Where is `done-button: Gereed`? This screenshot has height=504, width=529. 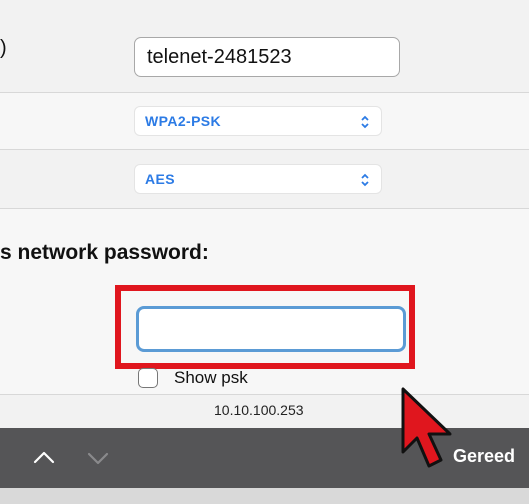
done-button: Gereed is located at coordinates (484, 456).